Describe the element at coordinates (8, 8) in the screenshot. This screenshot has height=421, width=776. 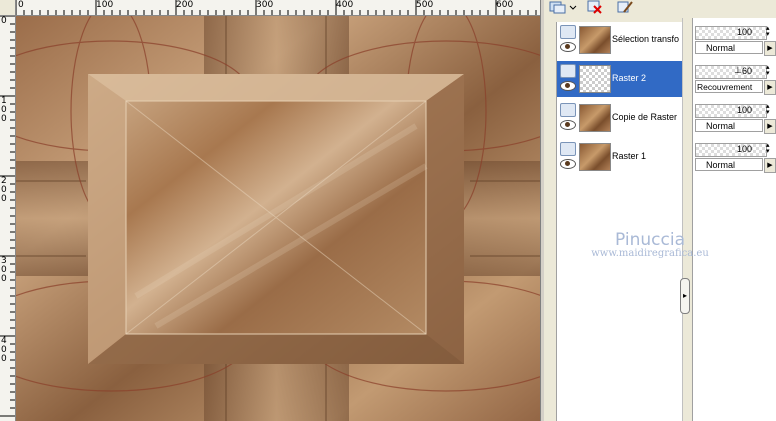
I see `ruler-corner` at that location.